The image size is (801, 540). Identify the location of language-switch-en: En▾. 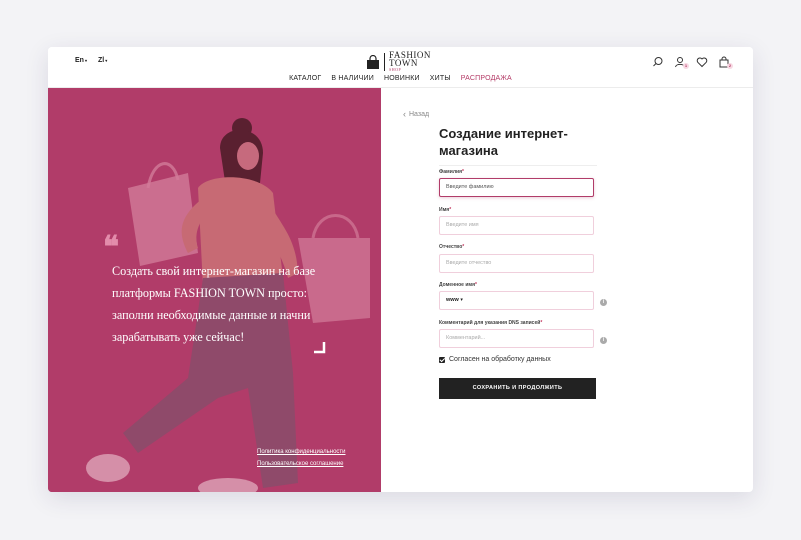
(81, 60).